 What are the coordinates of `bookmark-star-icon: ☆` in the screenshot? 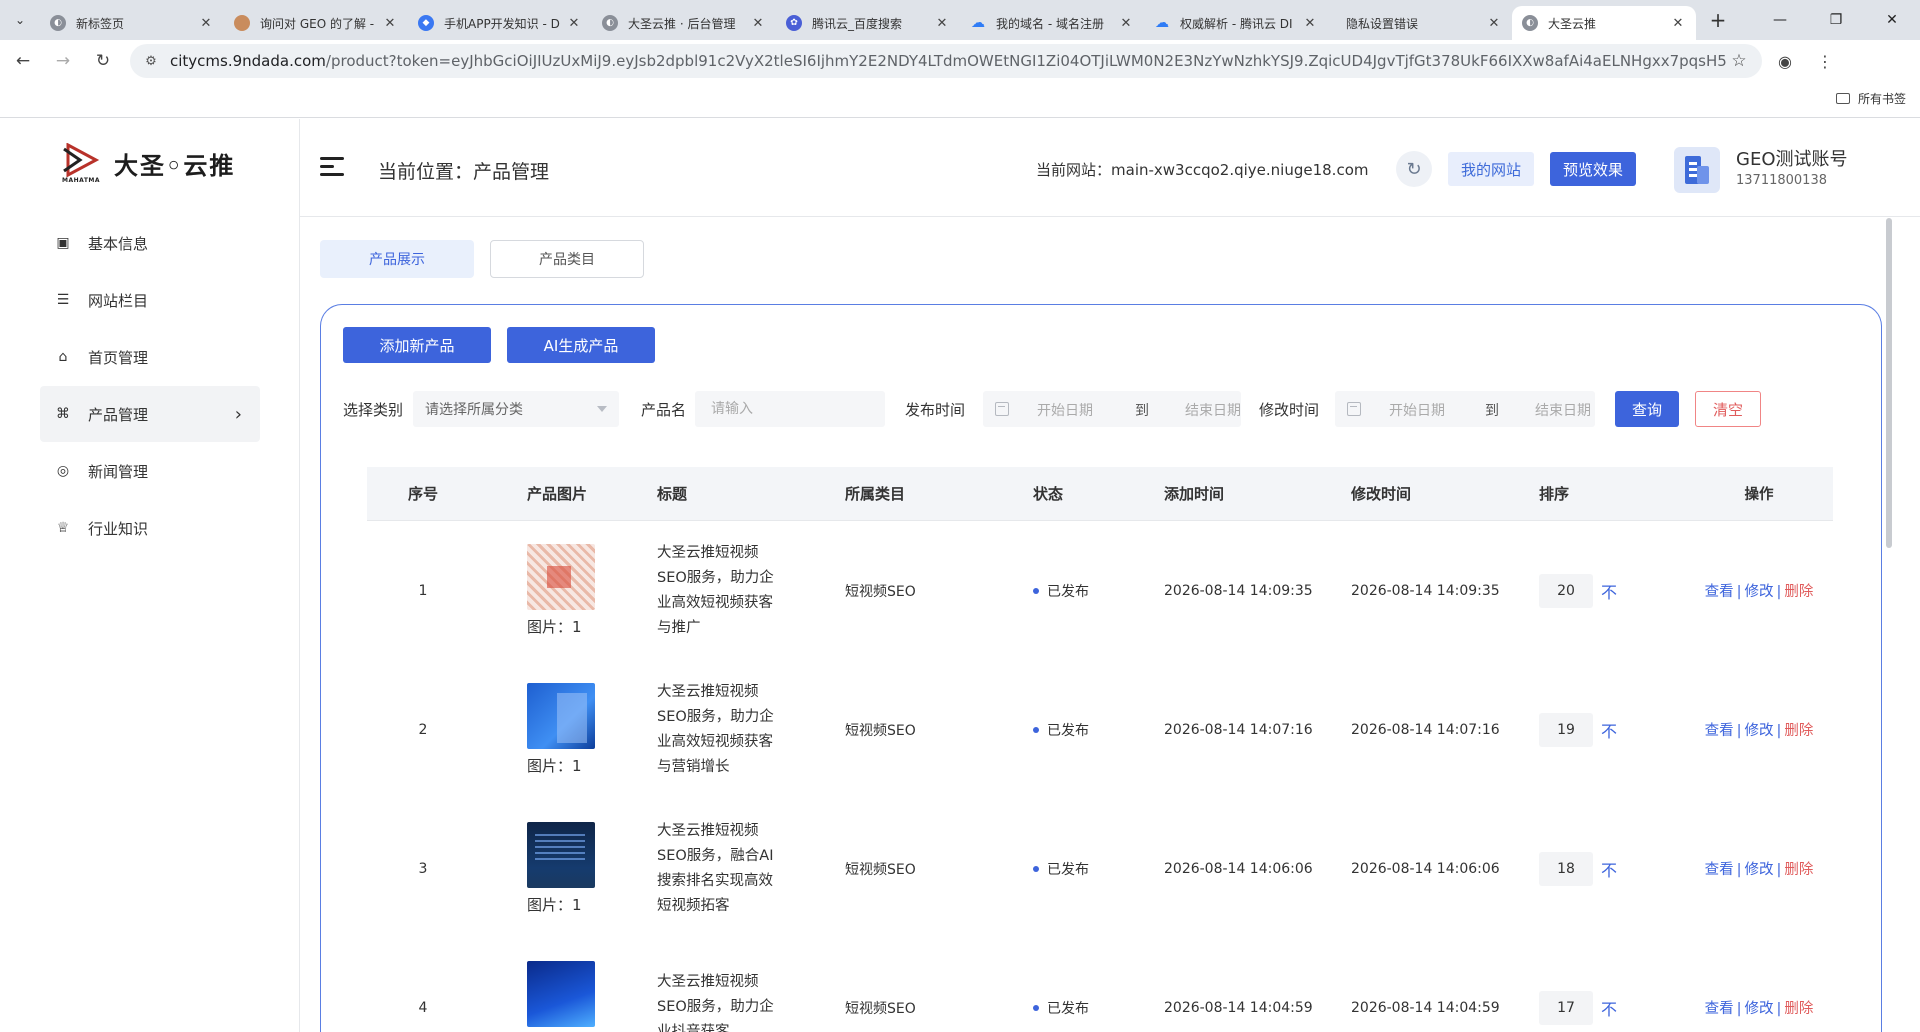 It's located at (1739, 61).